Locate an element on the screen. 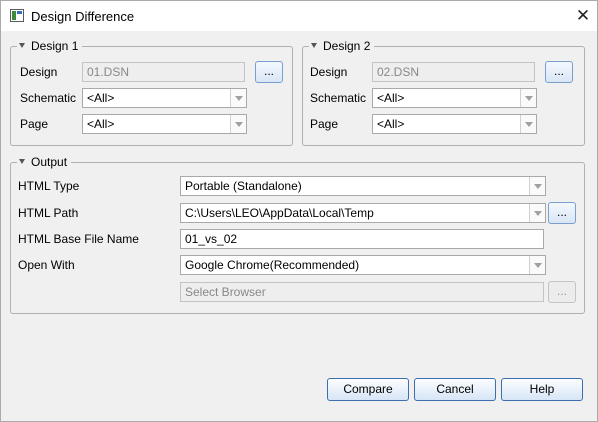 The image size is (598, 422). design1-page-label: Page is located at coordinates (34, 124).